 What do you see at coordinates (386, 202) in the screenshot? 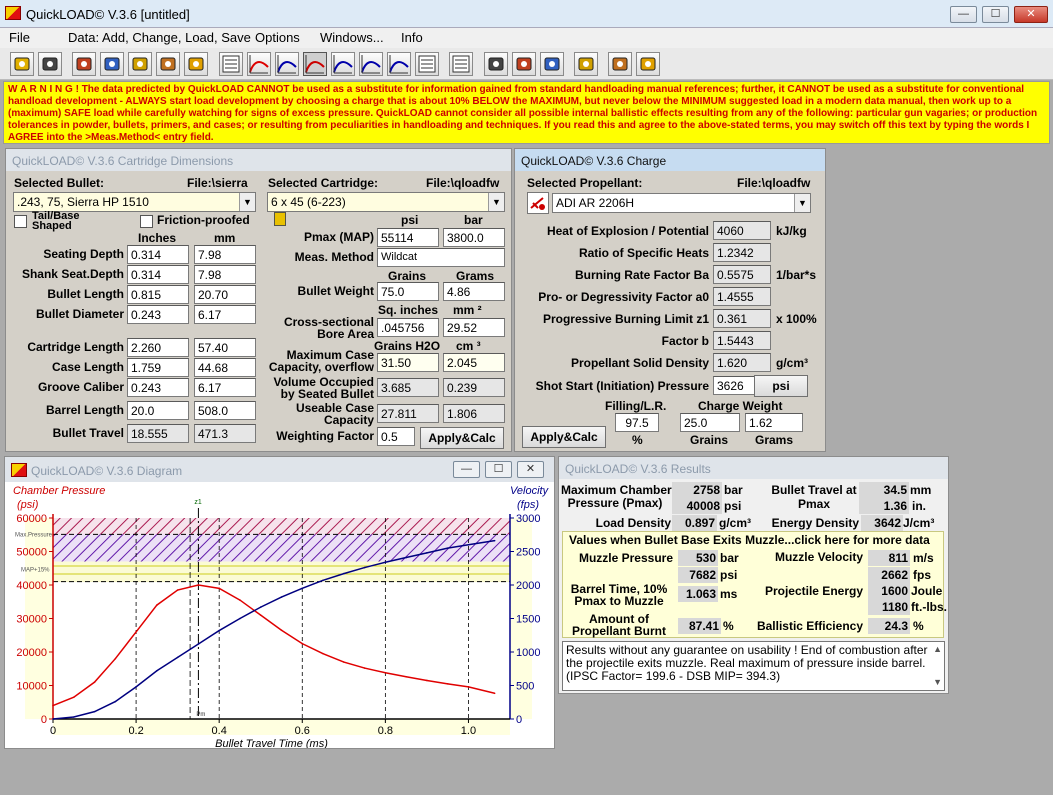
I see `cartridge-select: 6 x 45 (6-223) ▼` at bounding box center [386, 202].